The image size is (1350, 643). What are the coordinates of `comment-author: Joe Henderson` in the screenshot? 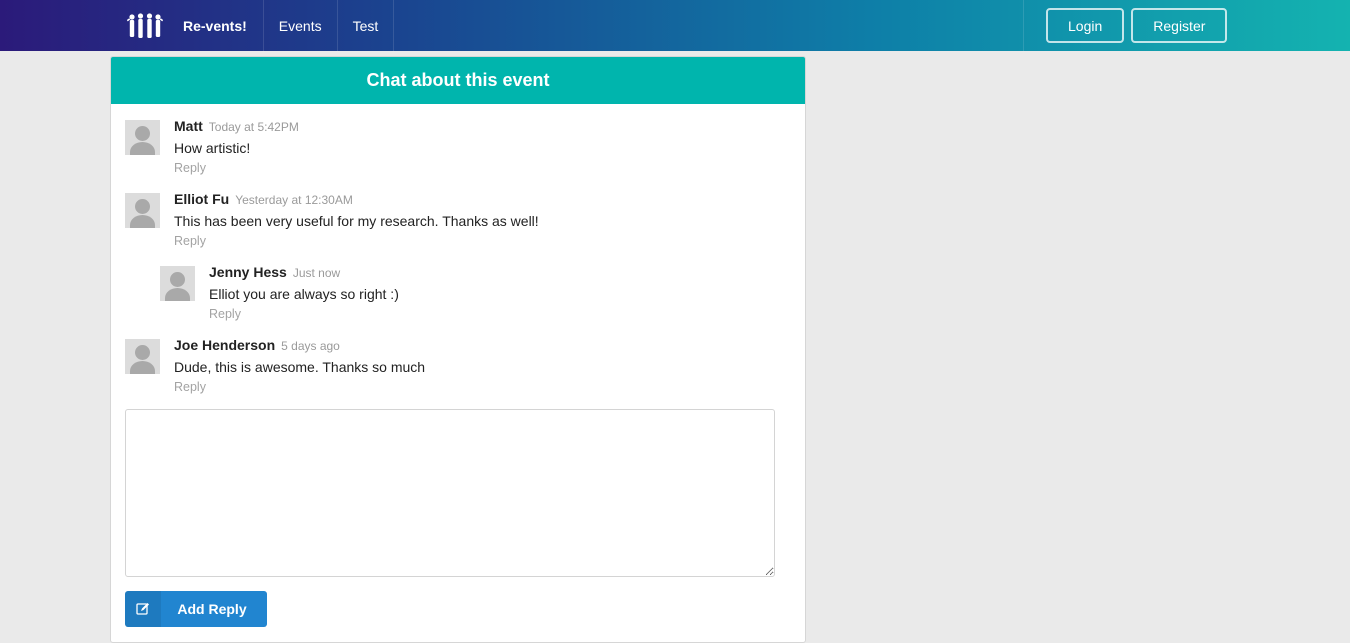 It's located at (224, 345).